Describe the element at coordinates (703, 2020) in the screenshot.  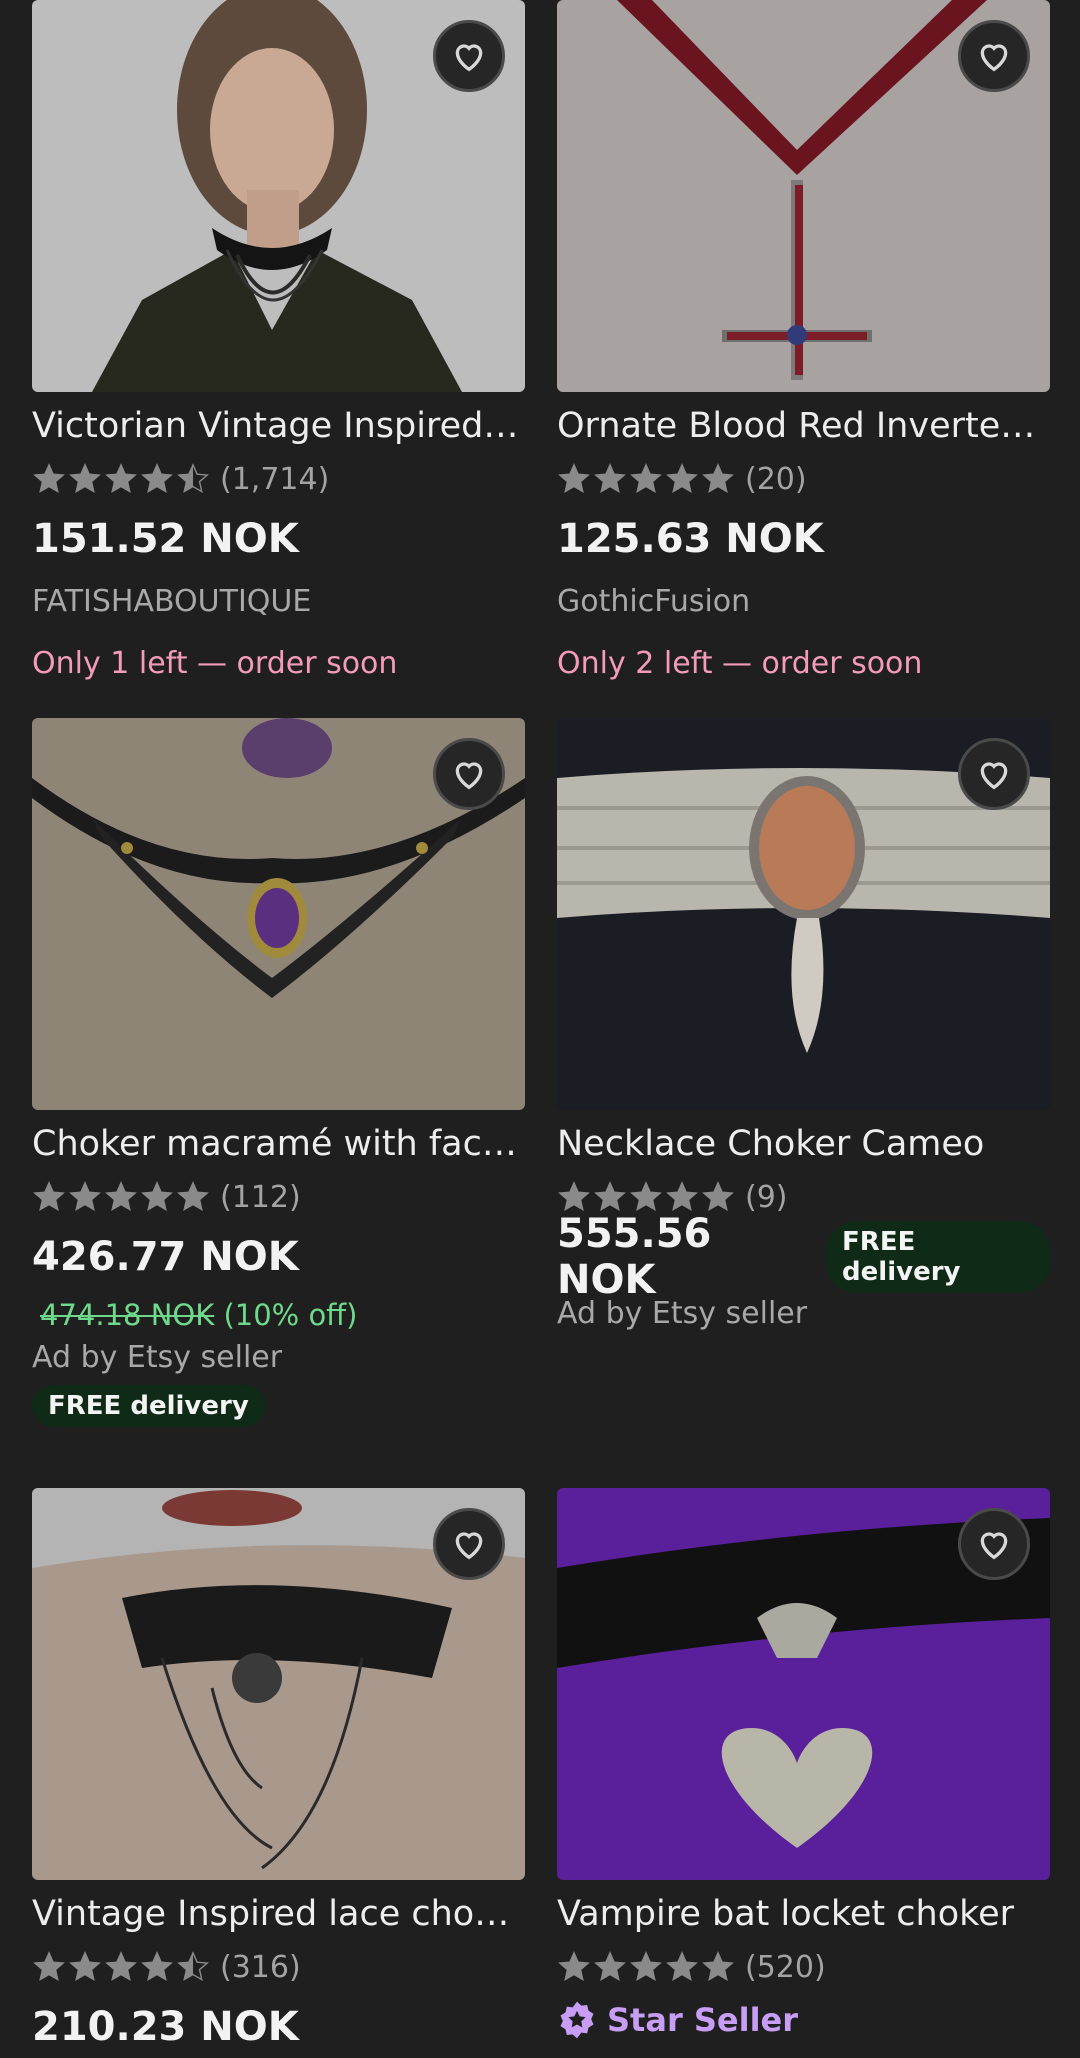
I see `star-seller-label: Star Seller` at that location.